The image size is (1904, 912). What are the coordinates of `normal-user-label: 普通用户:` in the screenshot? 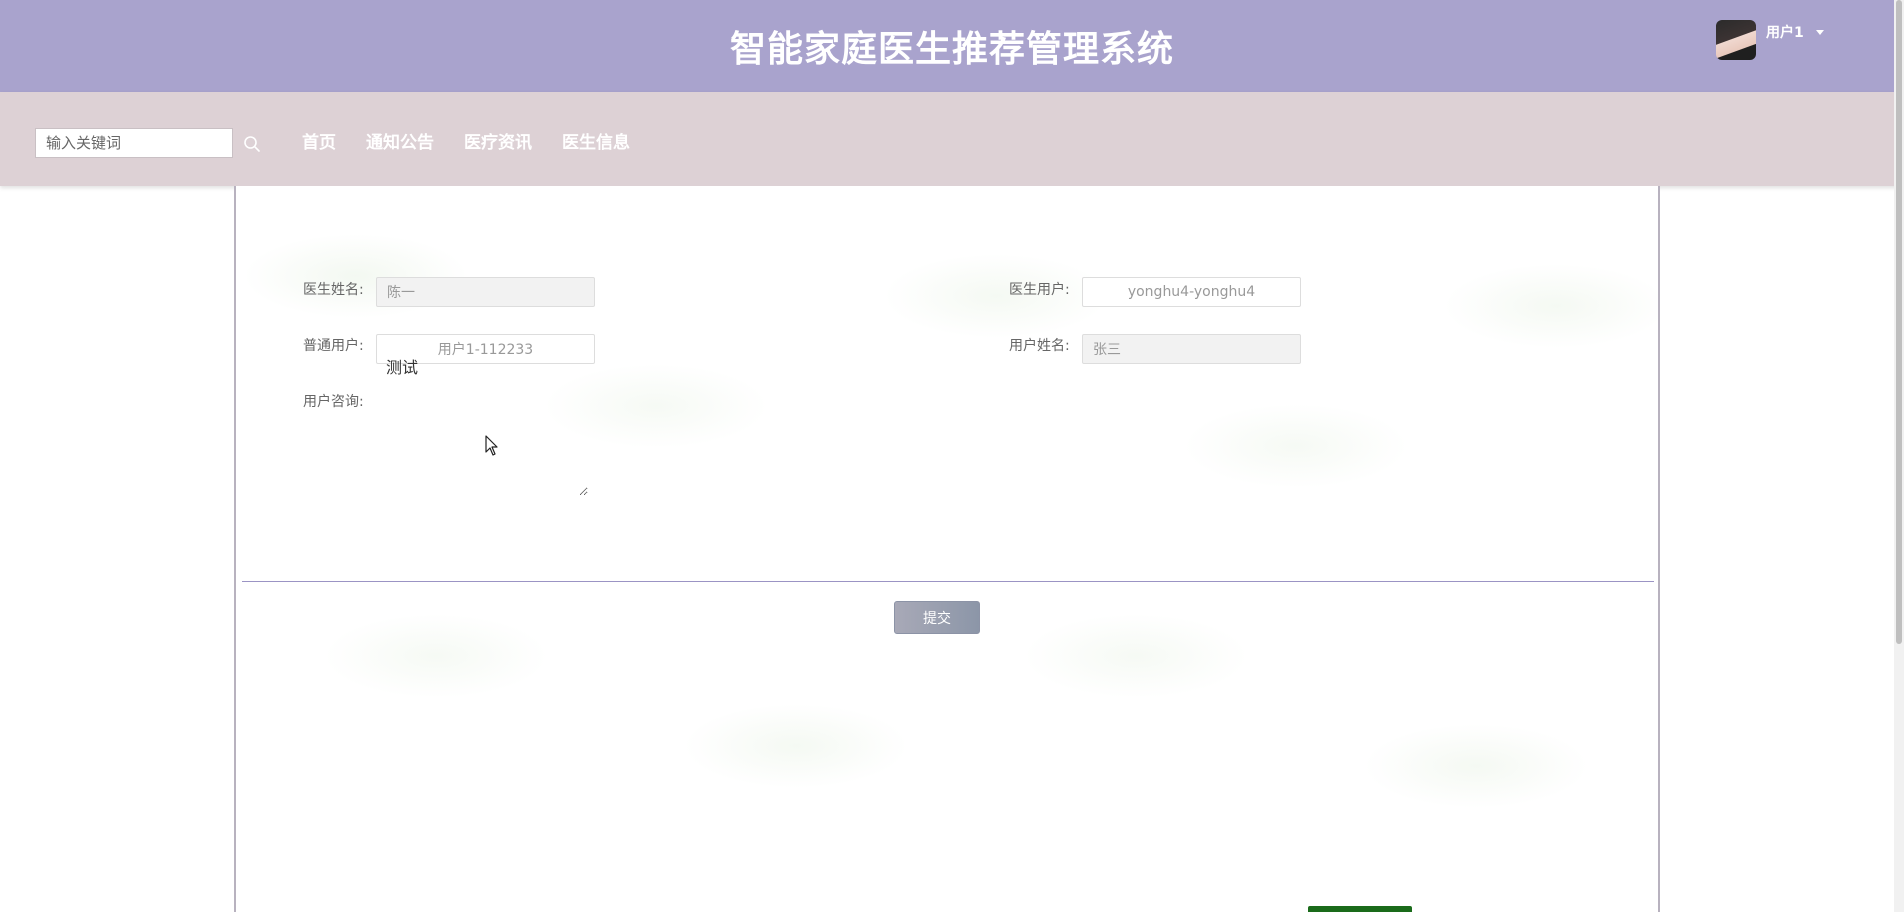 It's located at (333, 346).